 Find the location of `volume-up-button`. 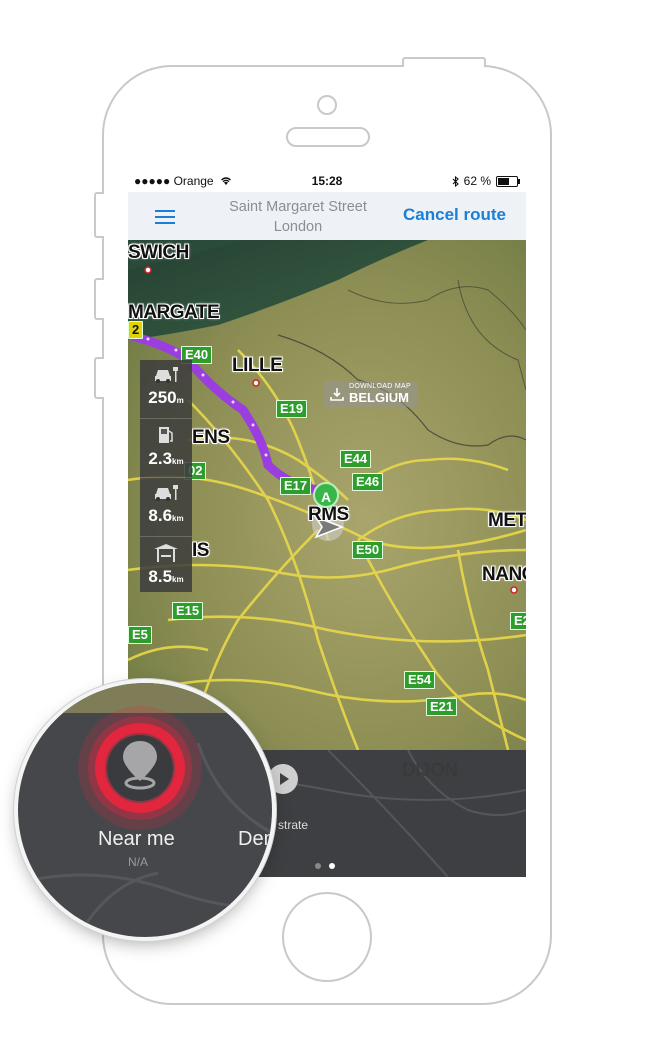

volume-up-button is located at coordinates (99, 299).